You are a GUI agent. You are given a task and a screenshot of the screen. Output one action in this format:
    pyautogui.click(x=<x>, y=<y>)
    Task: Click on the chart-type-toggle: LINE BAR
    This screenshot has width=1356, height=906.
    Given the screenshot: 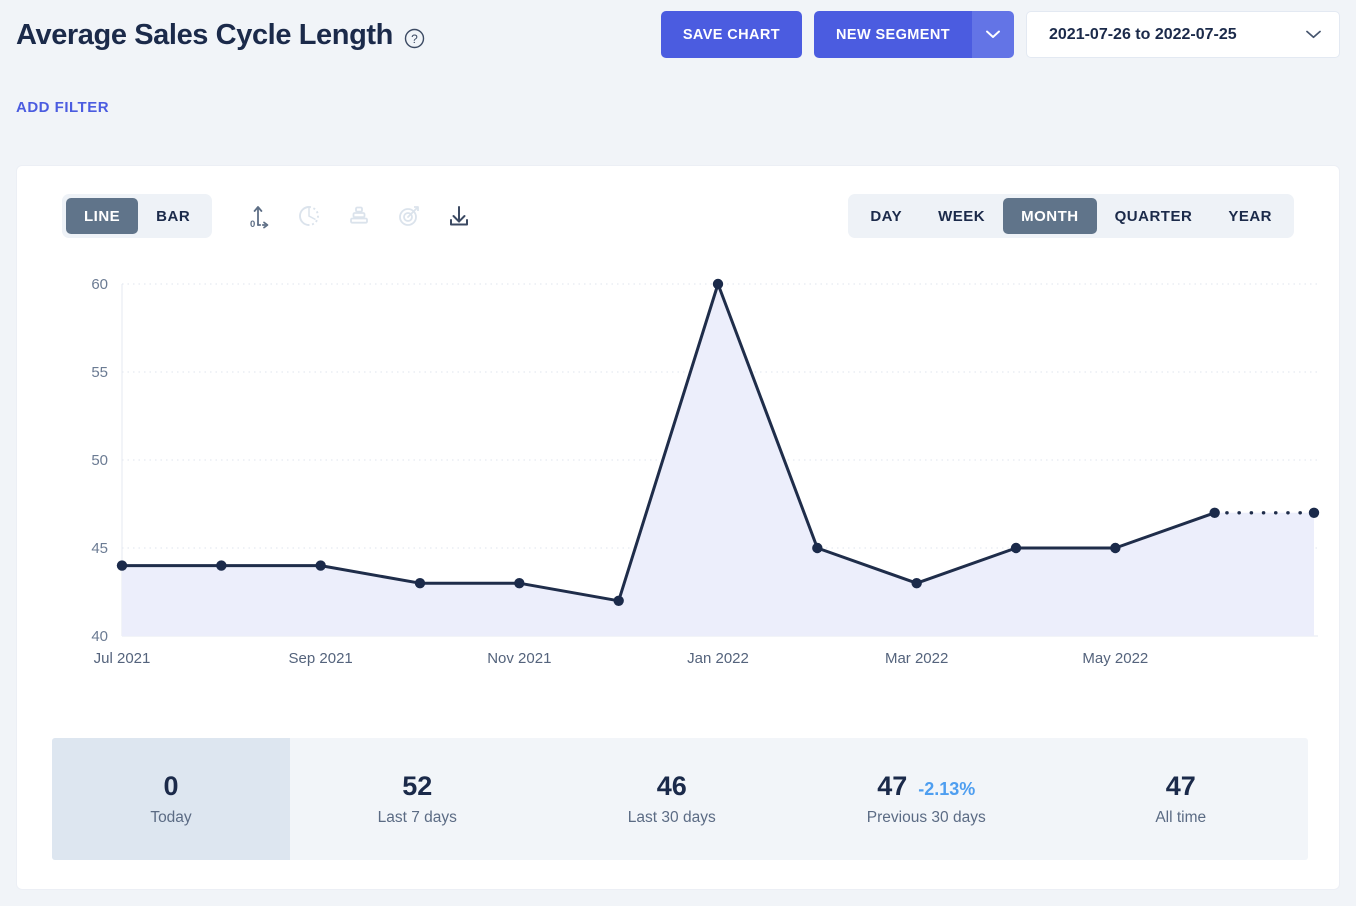 What is the action you would take?
    pyautogui.click(x=137, y=216)
    